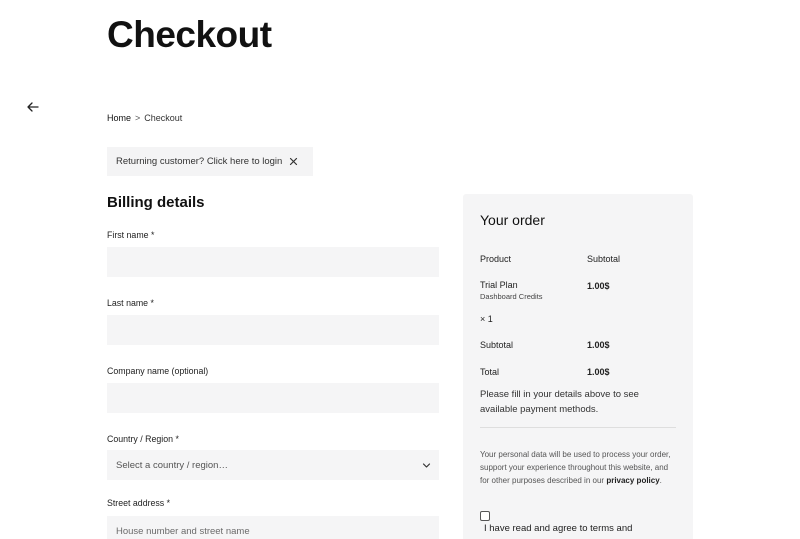  Describe the element at coordinates (511, 296) in the screenshot. I see `order-item-subtitle: Dashboard Credits` at that location.